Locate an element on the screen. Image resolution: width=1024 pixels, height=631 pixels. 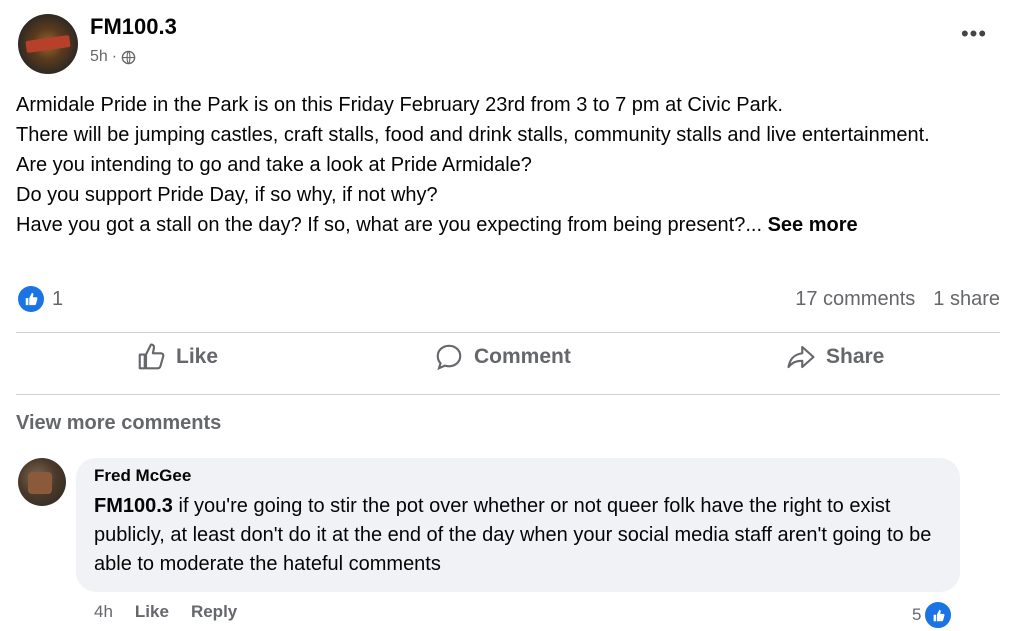
comment-button: Comment is located at coordinates (502, 357).